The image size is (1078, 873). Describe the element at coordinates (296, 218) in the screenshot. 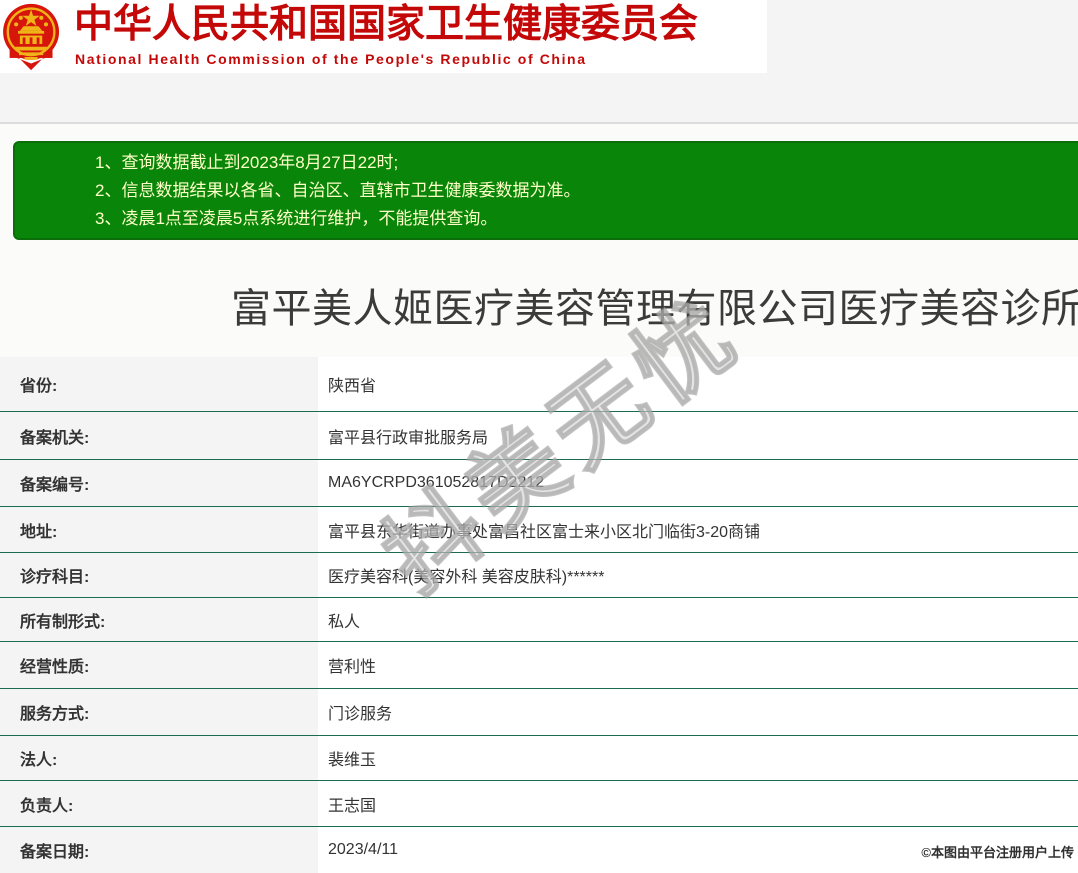

I see `notice-line-3: 3、凌晨1点至凌晨5点系统进行维护，不能提供查询。` at that location.